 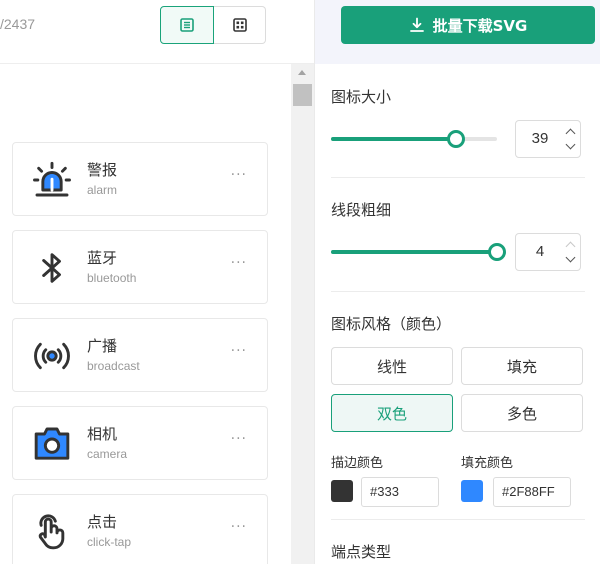 What do you see at coordinates (140, 443) in the screenshot?
I see `icon-card-camera: 相机 camera ···` at bounding box center [140, 443].